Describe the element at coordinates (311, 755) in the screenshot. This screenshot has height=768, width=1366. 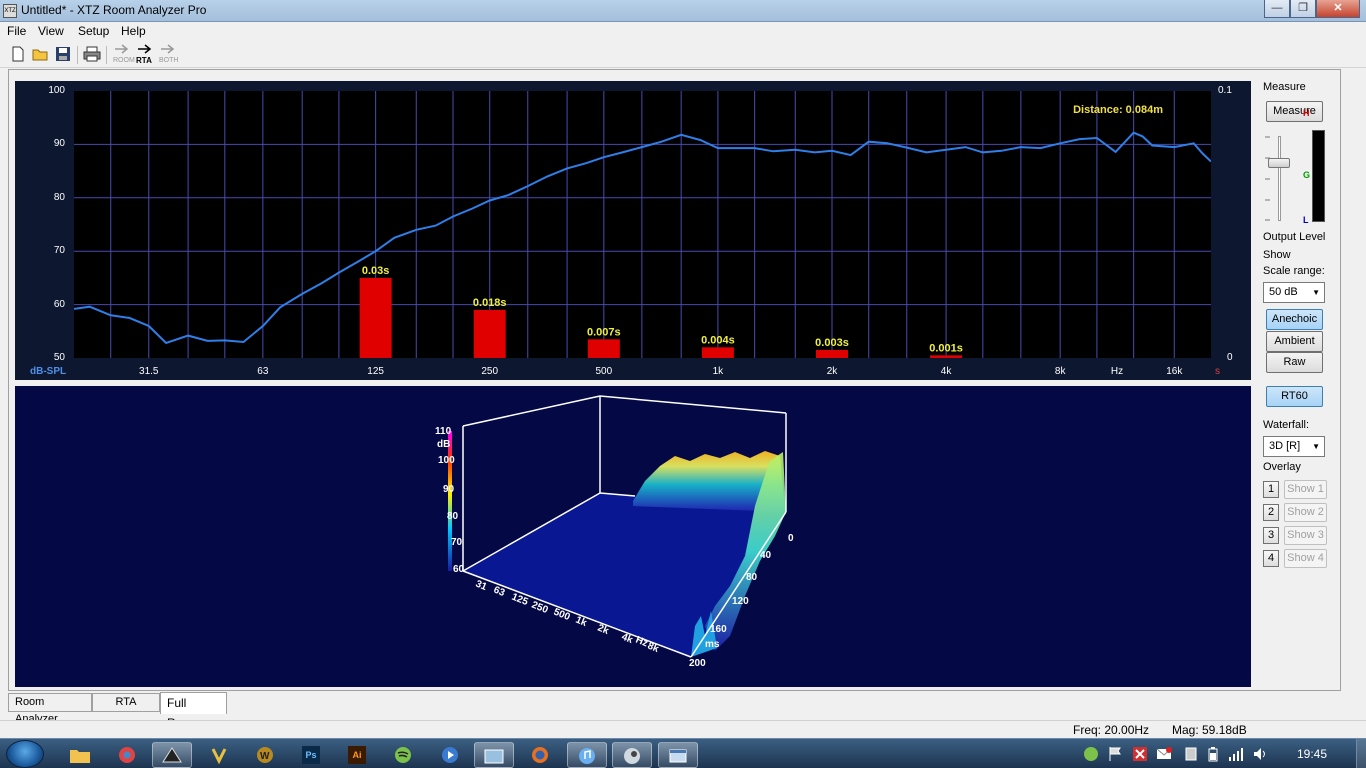
I see `photoshop-icon: Ps` at that location.